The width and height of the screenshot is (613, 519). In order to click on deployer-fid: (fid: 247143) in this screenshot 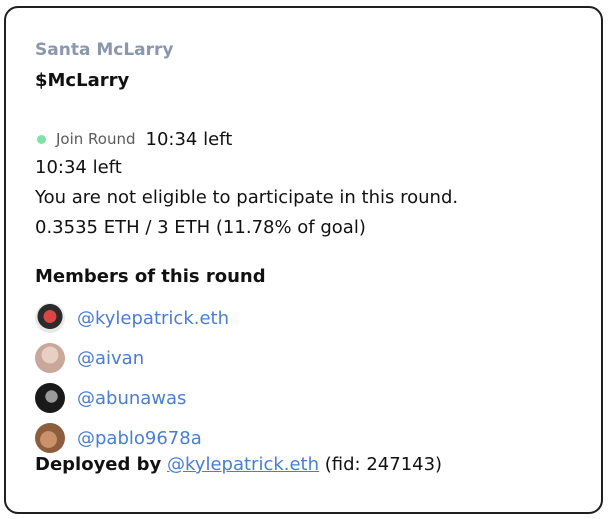, I will do `click(383, 464)`.